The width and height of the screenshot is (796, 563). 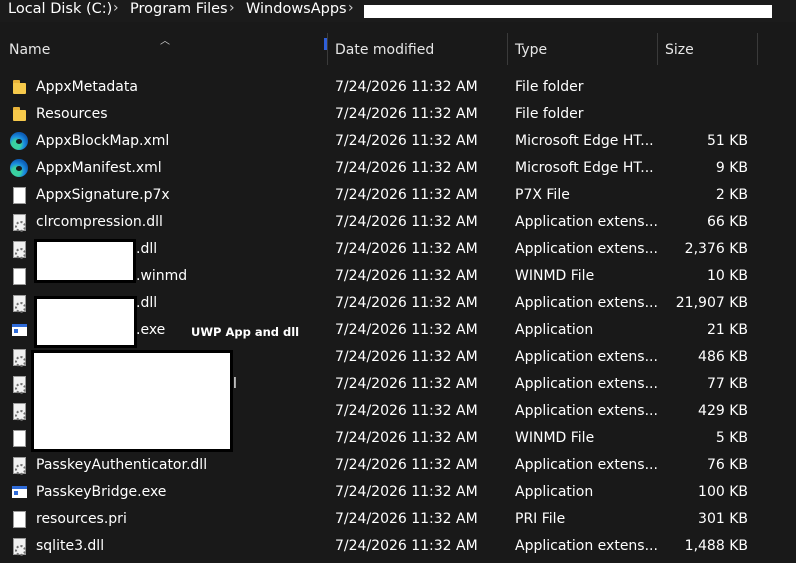 What do you see at coordinates (716, 249) in the screenshot?
I see `file-size: 2,376 KB` at bounding box center [716, 249].